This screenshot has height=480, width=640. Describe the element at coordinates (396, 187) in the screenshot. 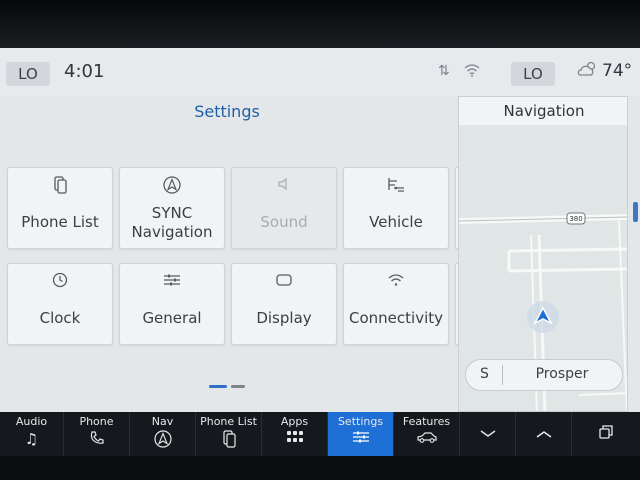

I see `vehicle-icon` at that location.